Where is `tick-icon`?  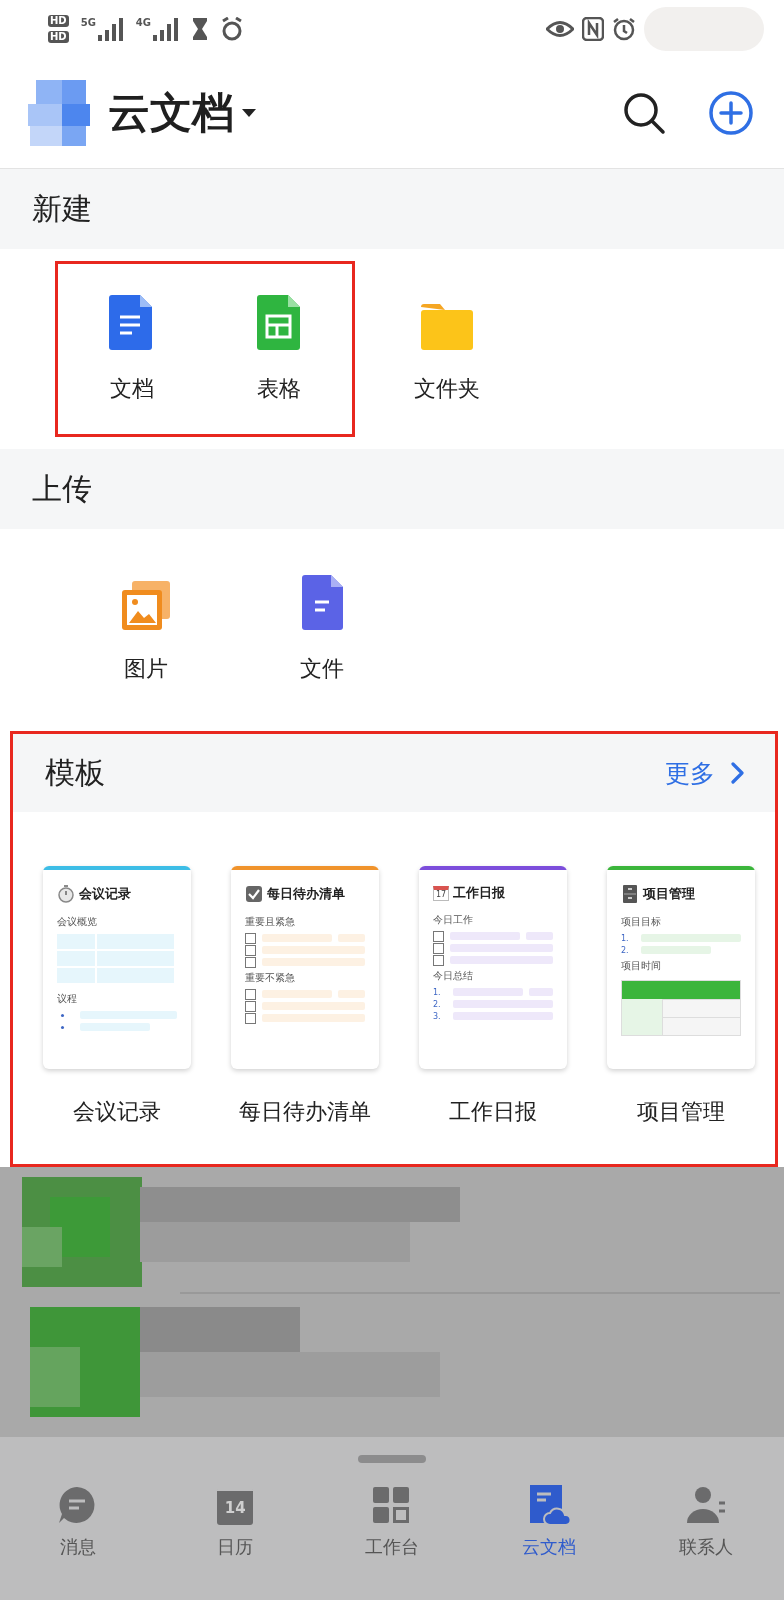 tick-icon is located at coordinates (254, 894).